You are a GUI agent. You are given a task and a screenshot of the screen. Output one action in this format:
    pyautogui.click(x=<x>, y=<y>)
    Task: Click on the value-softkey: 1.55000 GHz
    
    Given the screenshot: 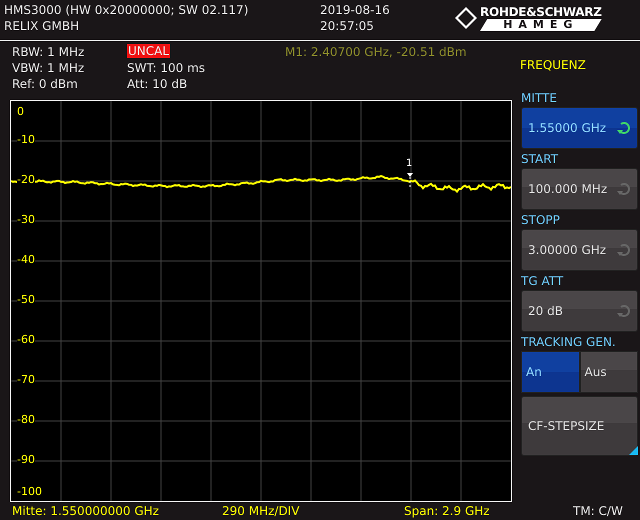 What is the action you would take?
    pyautogui.click(x=579, y=128)
    